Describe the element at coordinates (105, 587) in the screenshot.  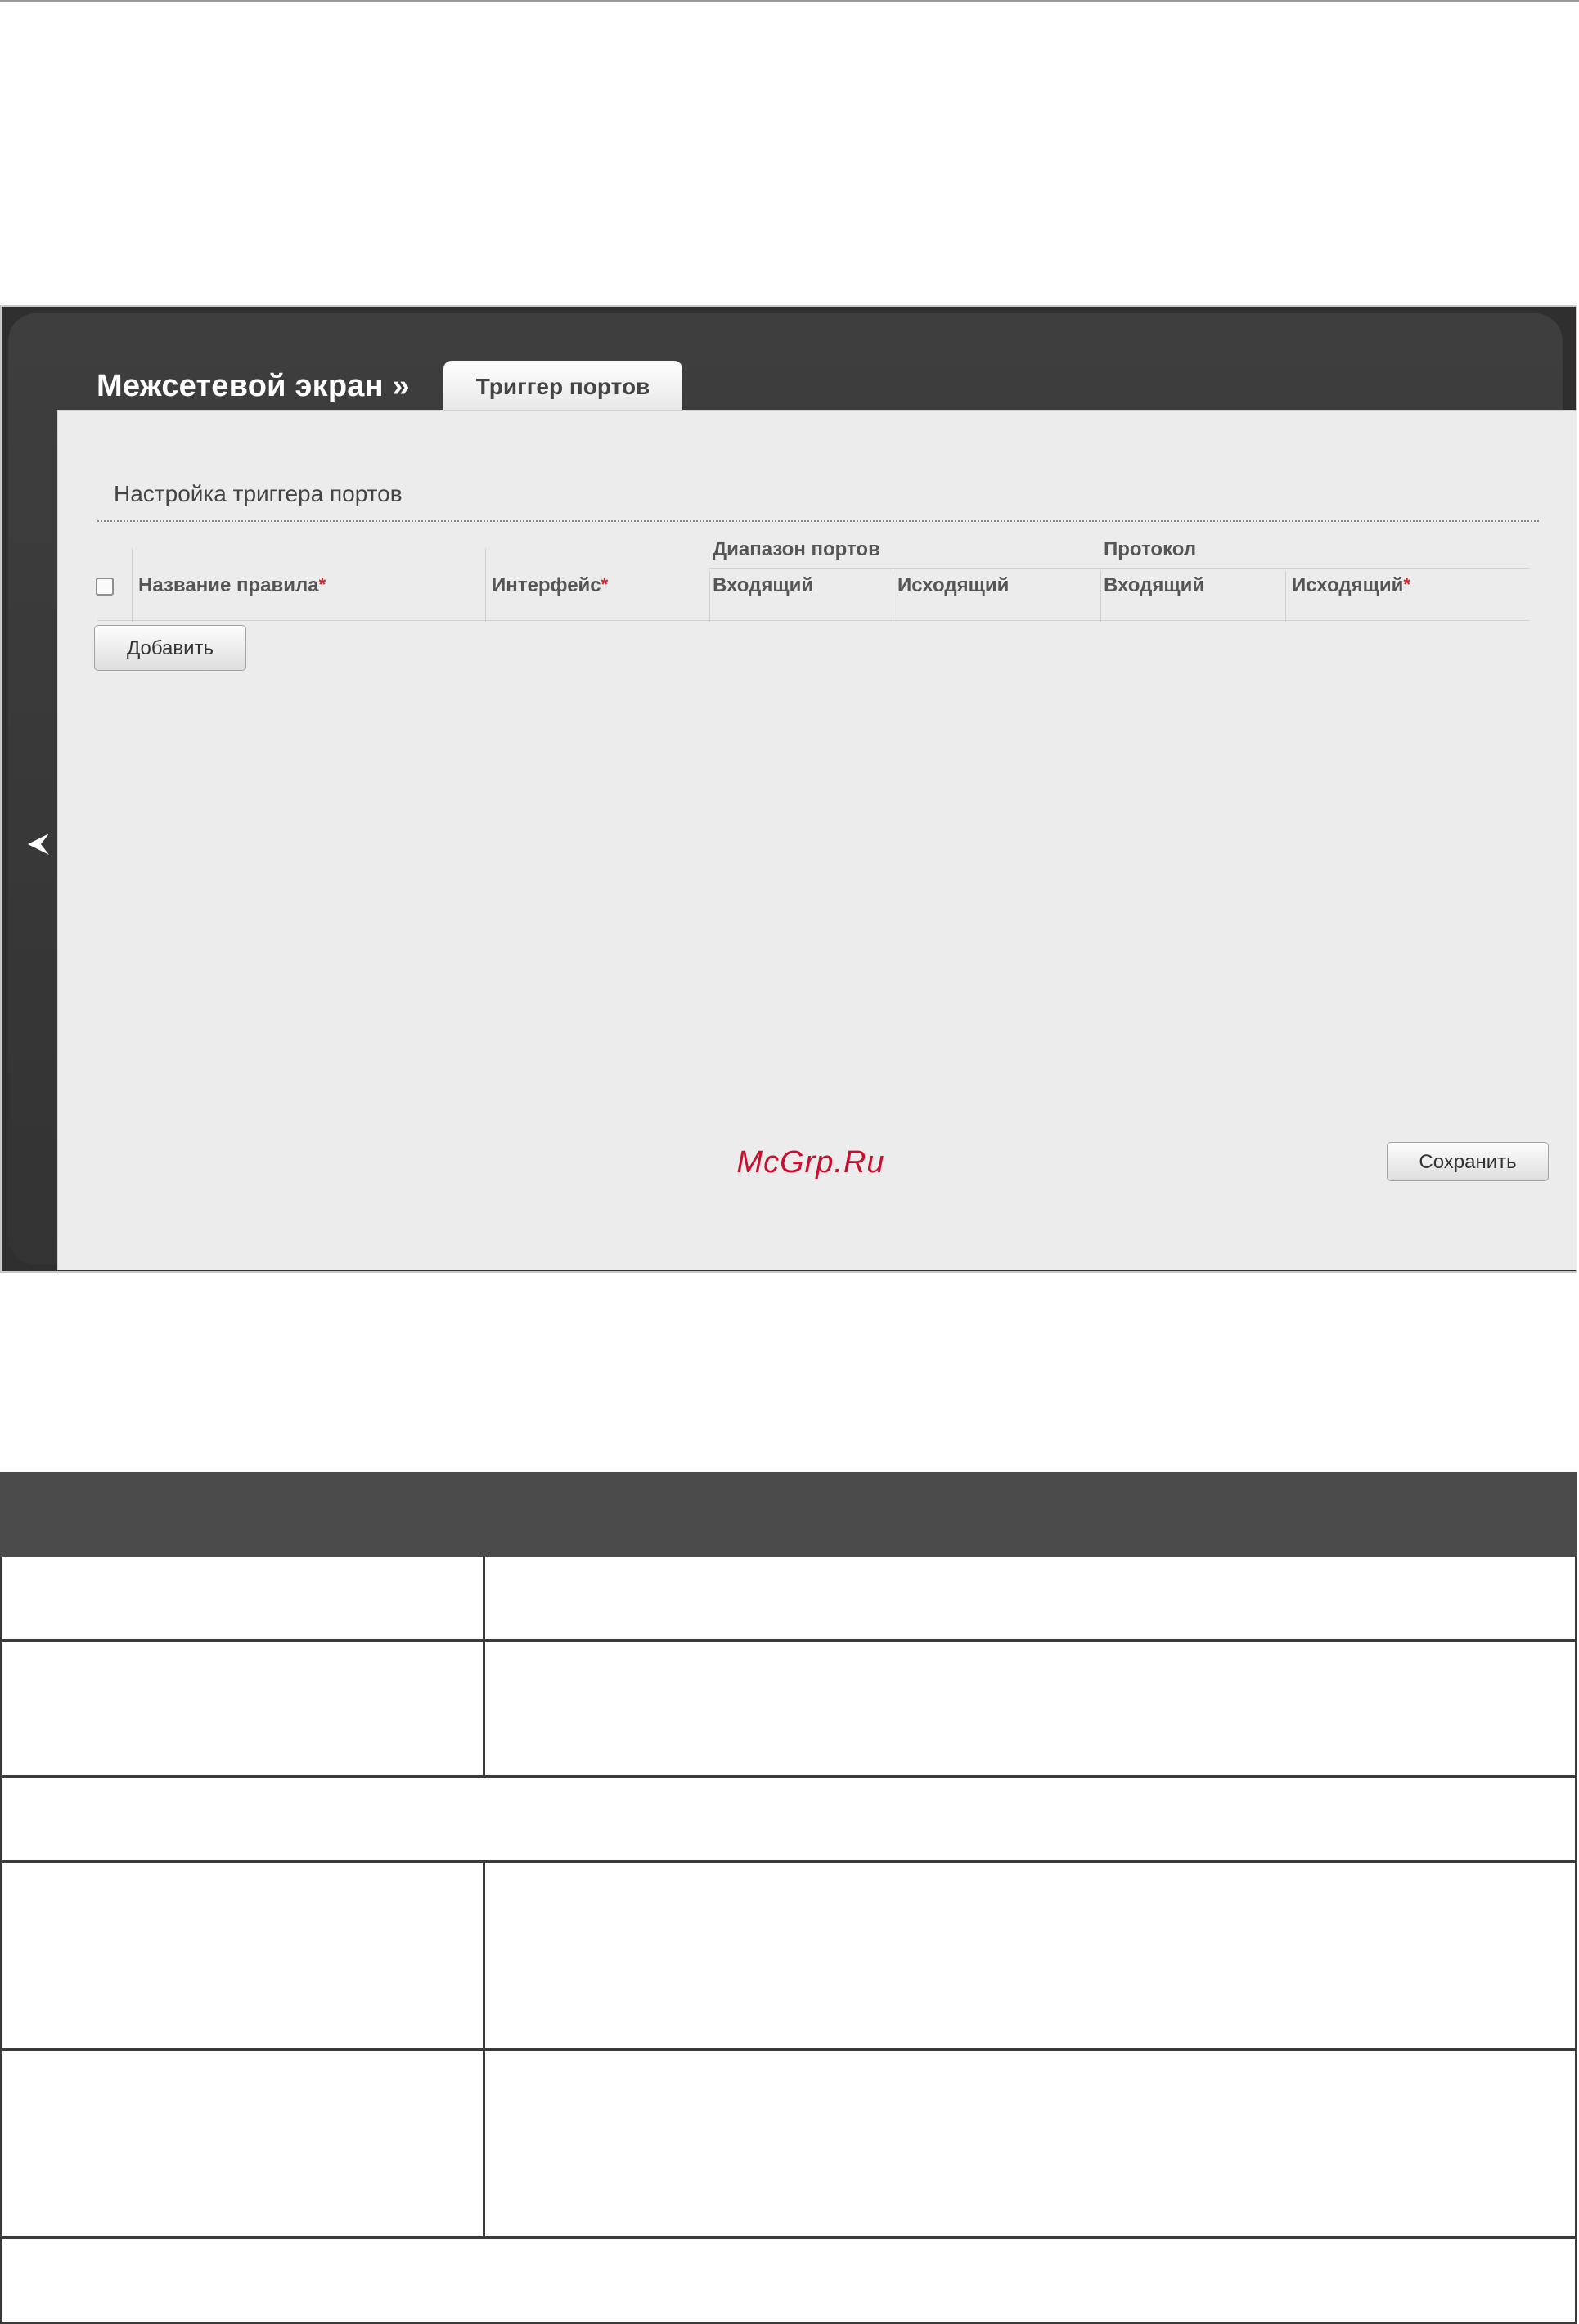
I see `select-all-checkbox` at that location.